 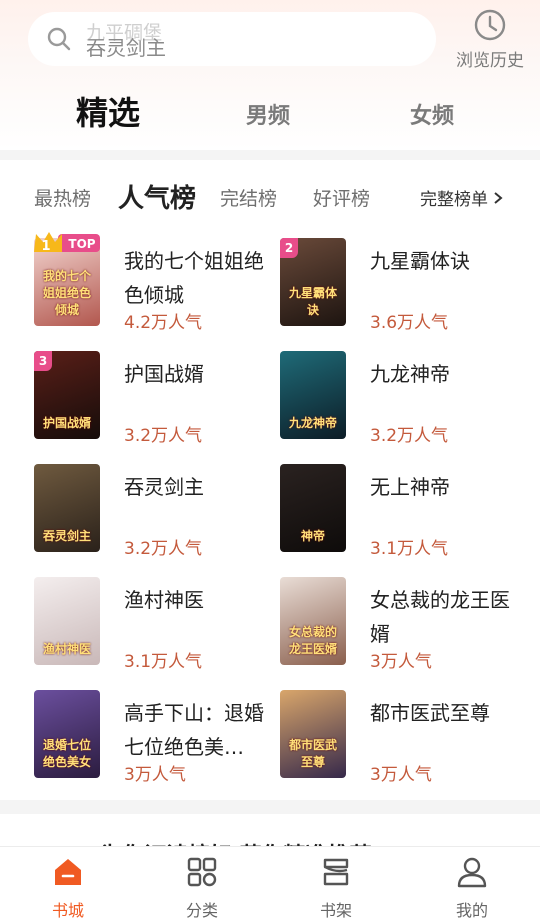 What do you see at coordinates (45, 246) in the screenshot?
I see `svg-text: 1` at bounding box center [45, 246].